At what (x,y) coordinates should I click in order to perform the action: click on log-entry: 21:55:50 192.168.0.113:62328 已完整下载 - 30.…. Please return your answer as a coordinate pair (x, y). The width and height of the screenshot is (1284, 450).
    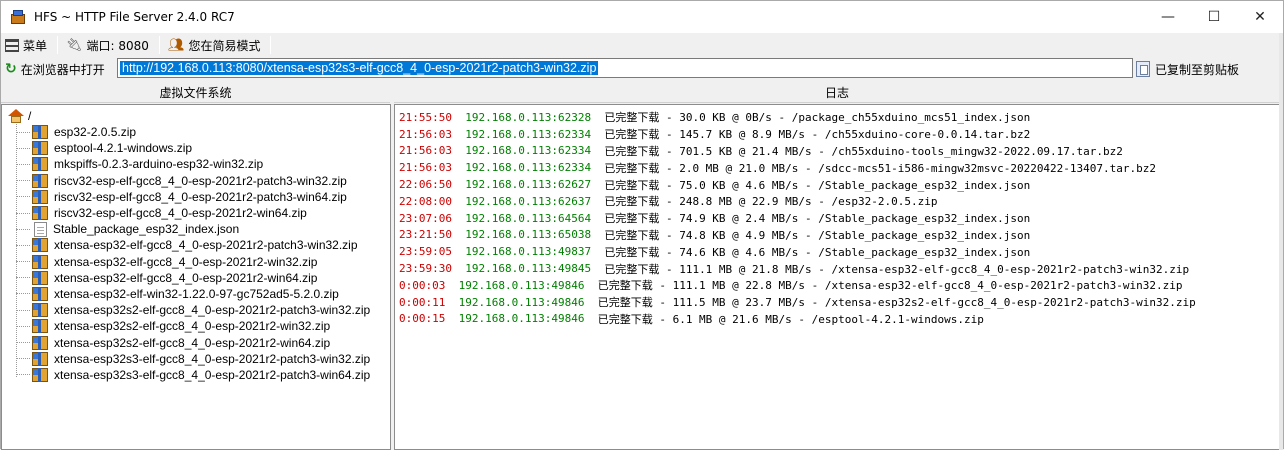
    Looking at the image, I should click on (797, 117).